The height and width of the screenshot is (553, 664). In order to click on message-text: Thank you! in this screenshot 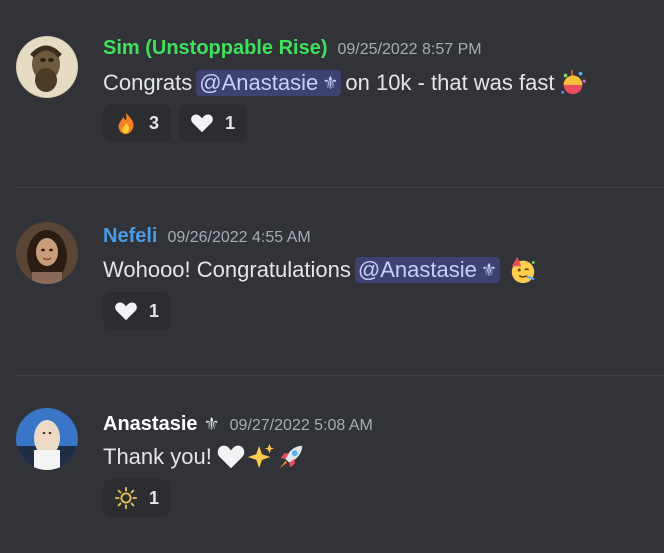, I will do `click(157, 456)`.